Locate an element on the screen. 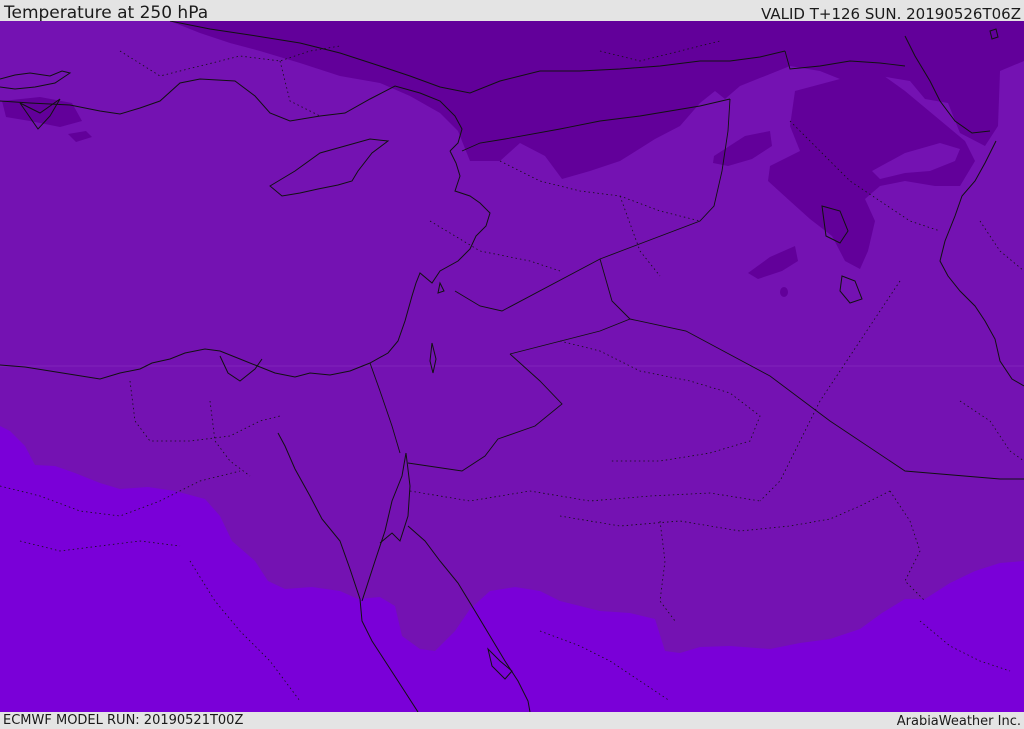 This screenshot has width=1024, height=729. map-title: Temperature at 250 hPa is located at coordinates (106, 13).